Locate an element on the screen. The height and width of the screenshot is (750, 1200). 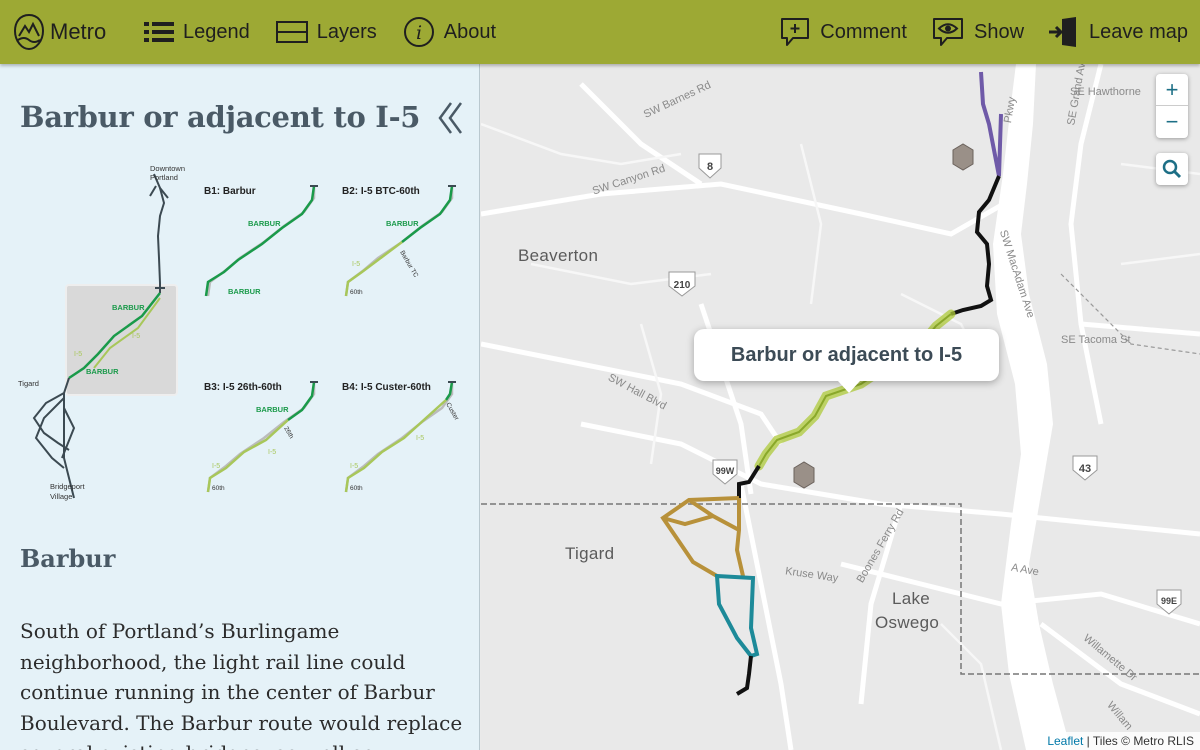
panel-b2-label-3: Barbur TC is located at coordinates (408, 265).